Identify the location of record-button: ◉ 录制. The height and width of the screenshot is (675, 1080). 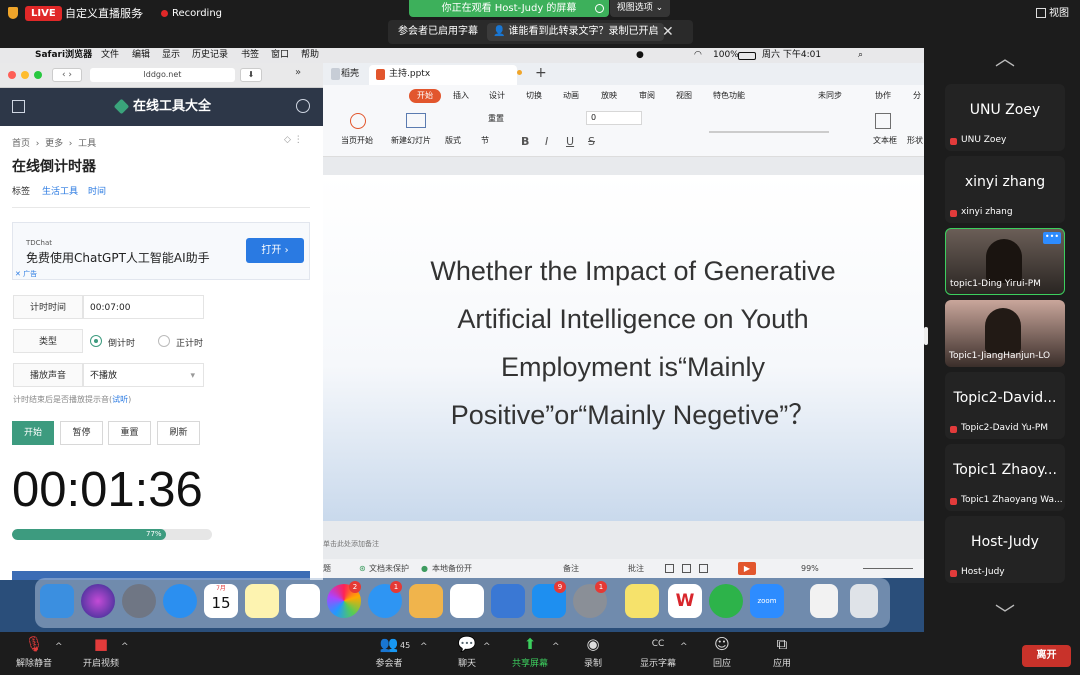
(593, 652).